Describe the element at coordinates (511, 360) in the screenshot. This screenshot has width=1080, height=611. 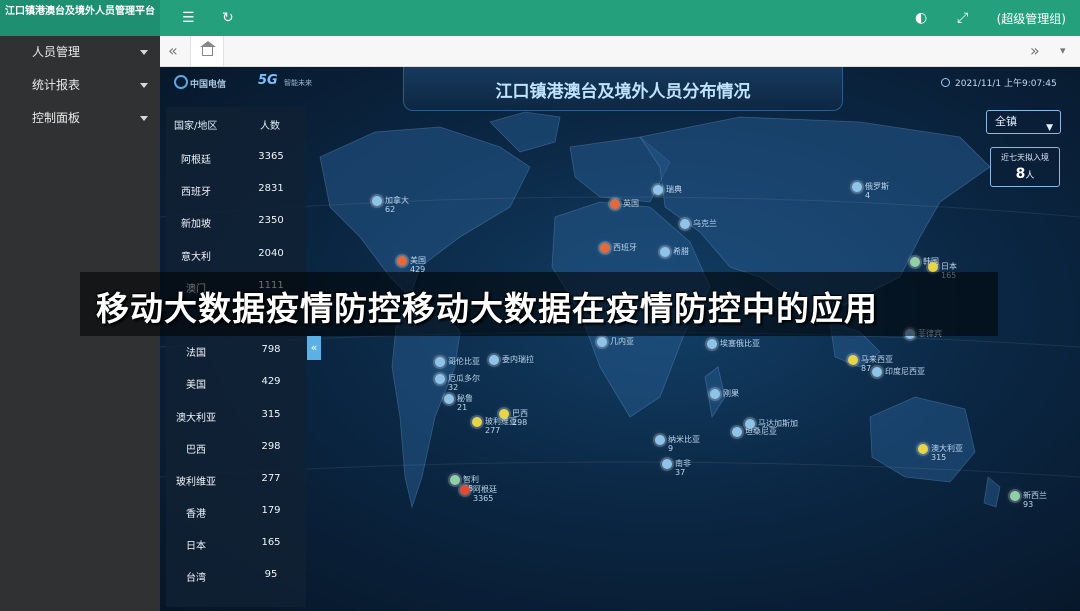
I see `map-marker: 委内瑞拉` at that location.